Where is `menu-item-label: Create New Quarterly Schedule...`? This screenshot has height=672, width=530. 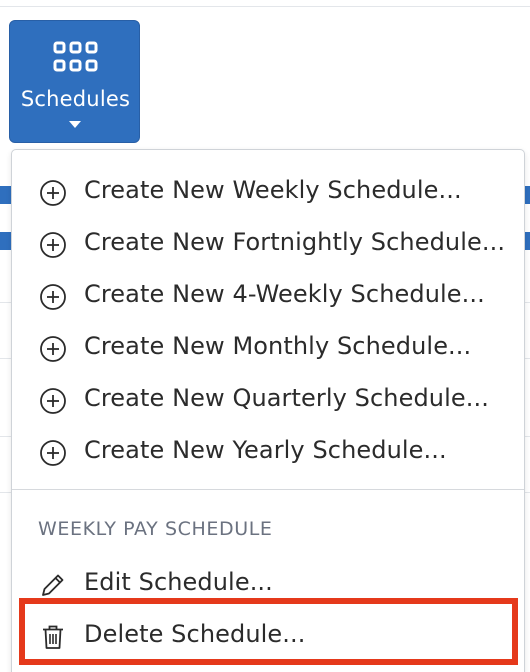 menu-item-label: Create New Quarterly Schedule... is located at coordinates (286, 398).